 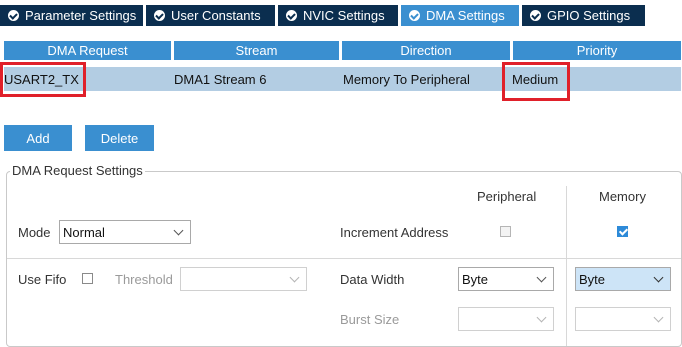 What do you see at coordinates (566, 266) in the screenshot?
I see `column-divider` at bounding box center [566, 266].